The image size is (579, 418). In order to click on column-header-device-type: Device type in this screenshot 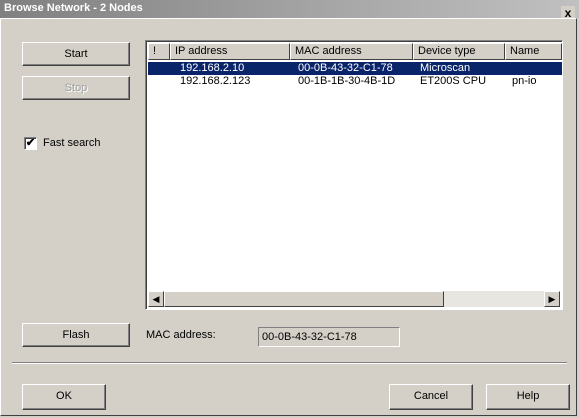, I will do `click(459, 51)`.